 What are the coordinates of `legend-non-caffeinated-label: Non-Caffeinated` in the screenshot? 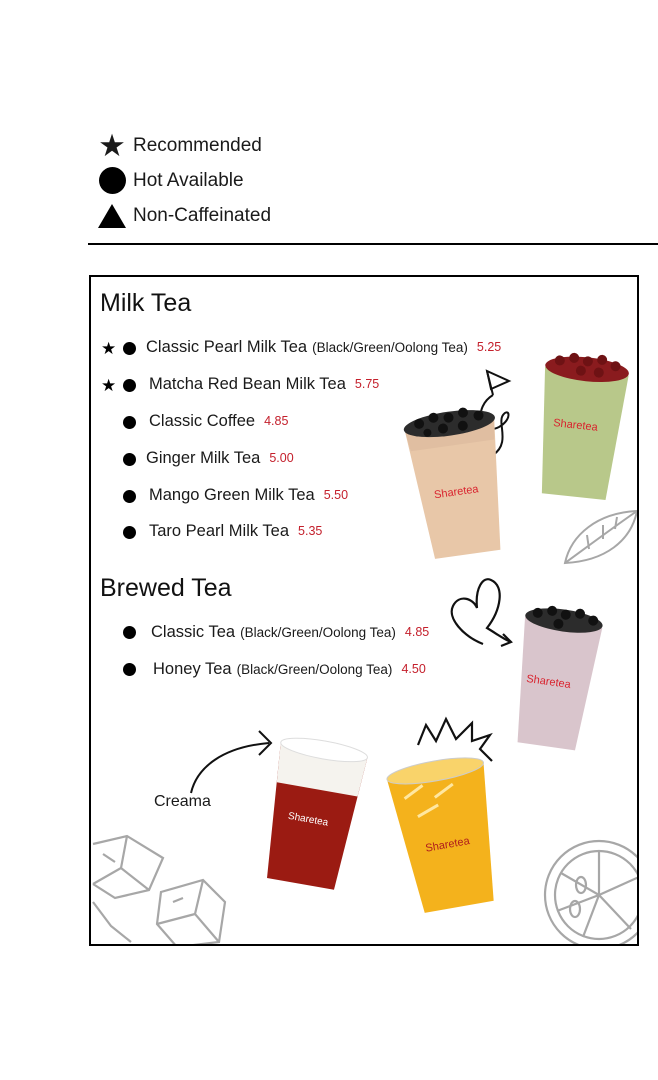 It's located at (202, 215).